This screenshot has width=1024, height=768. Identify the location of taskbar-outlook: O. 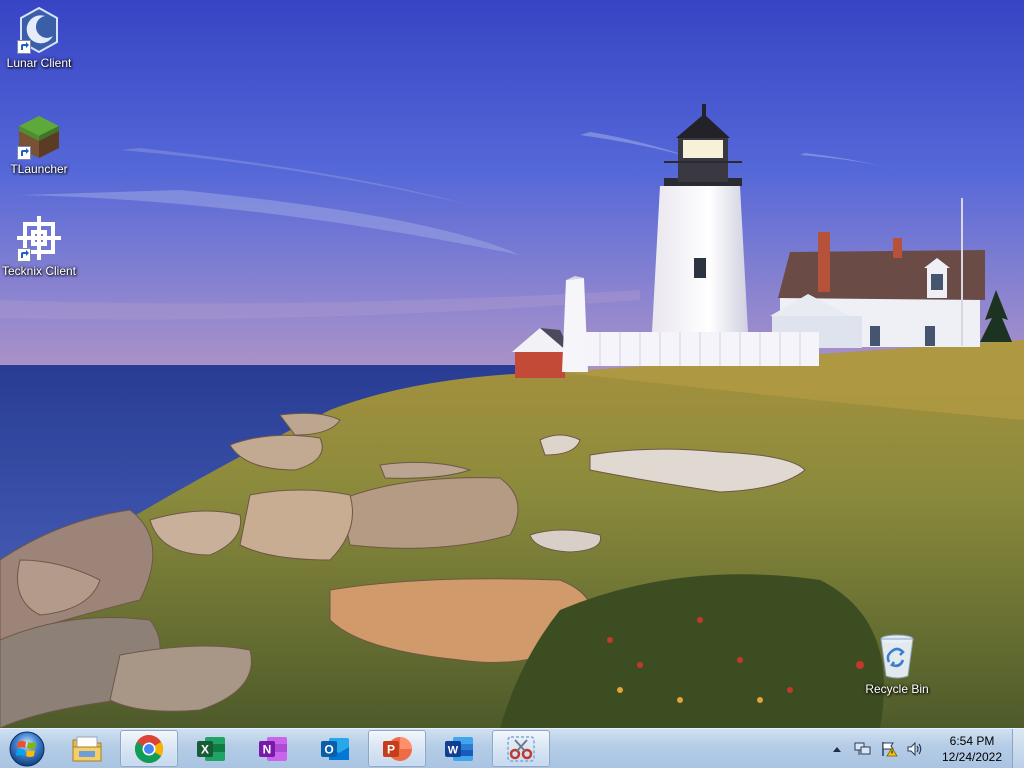
(335, 748).